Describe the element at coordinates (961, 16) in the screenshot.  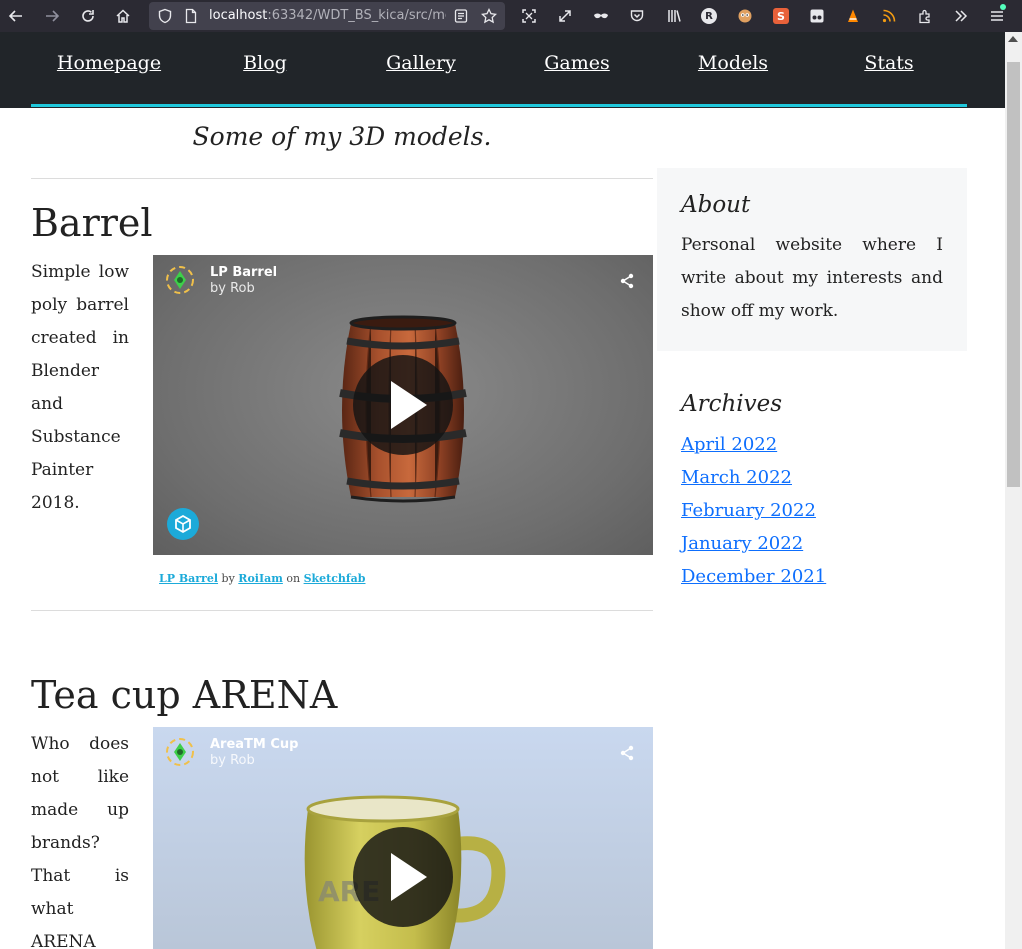
I see `overflow-icon` at that location.